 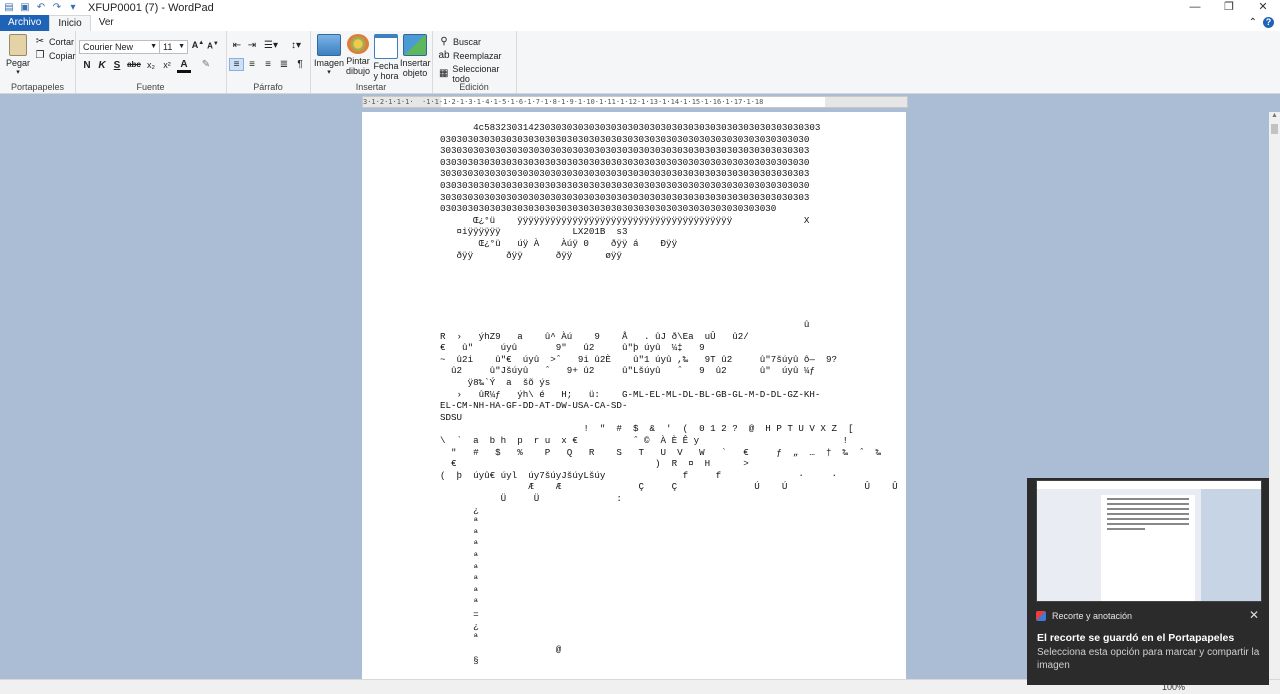 What do you see at coordinates (167, 65) in the screenshot?
I see `superscript-button: x²` at bounding box center [167, 65].